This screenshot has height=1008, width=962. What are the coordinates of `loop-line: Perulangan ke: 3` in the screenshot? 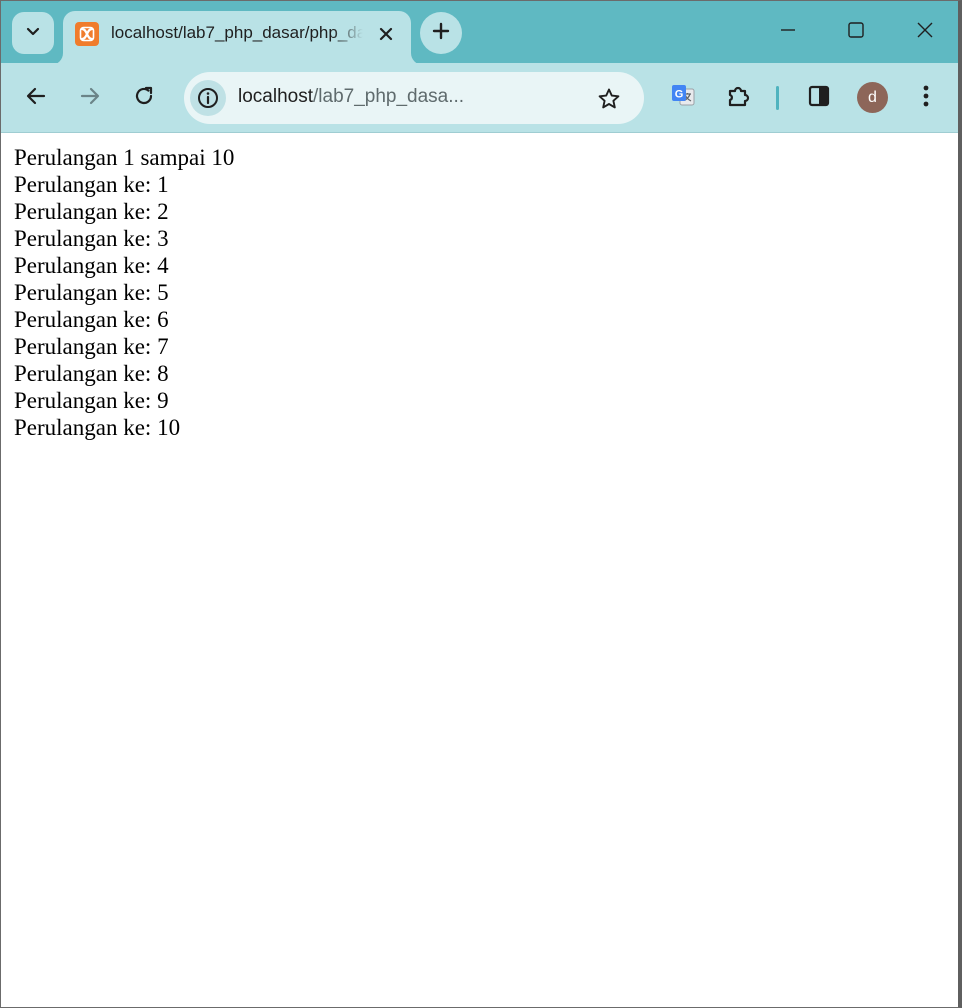 It's located at (91, 238).